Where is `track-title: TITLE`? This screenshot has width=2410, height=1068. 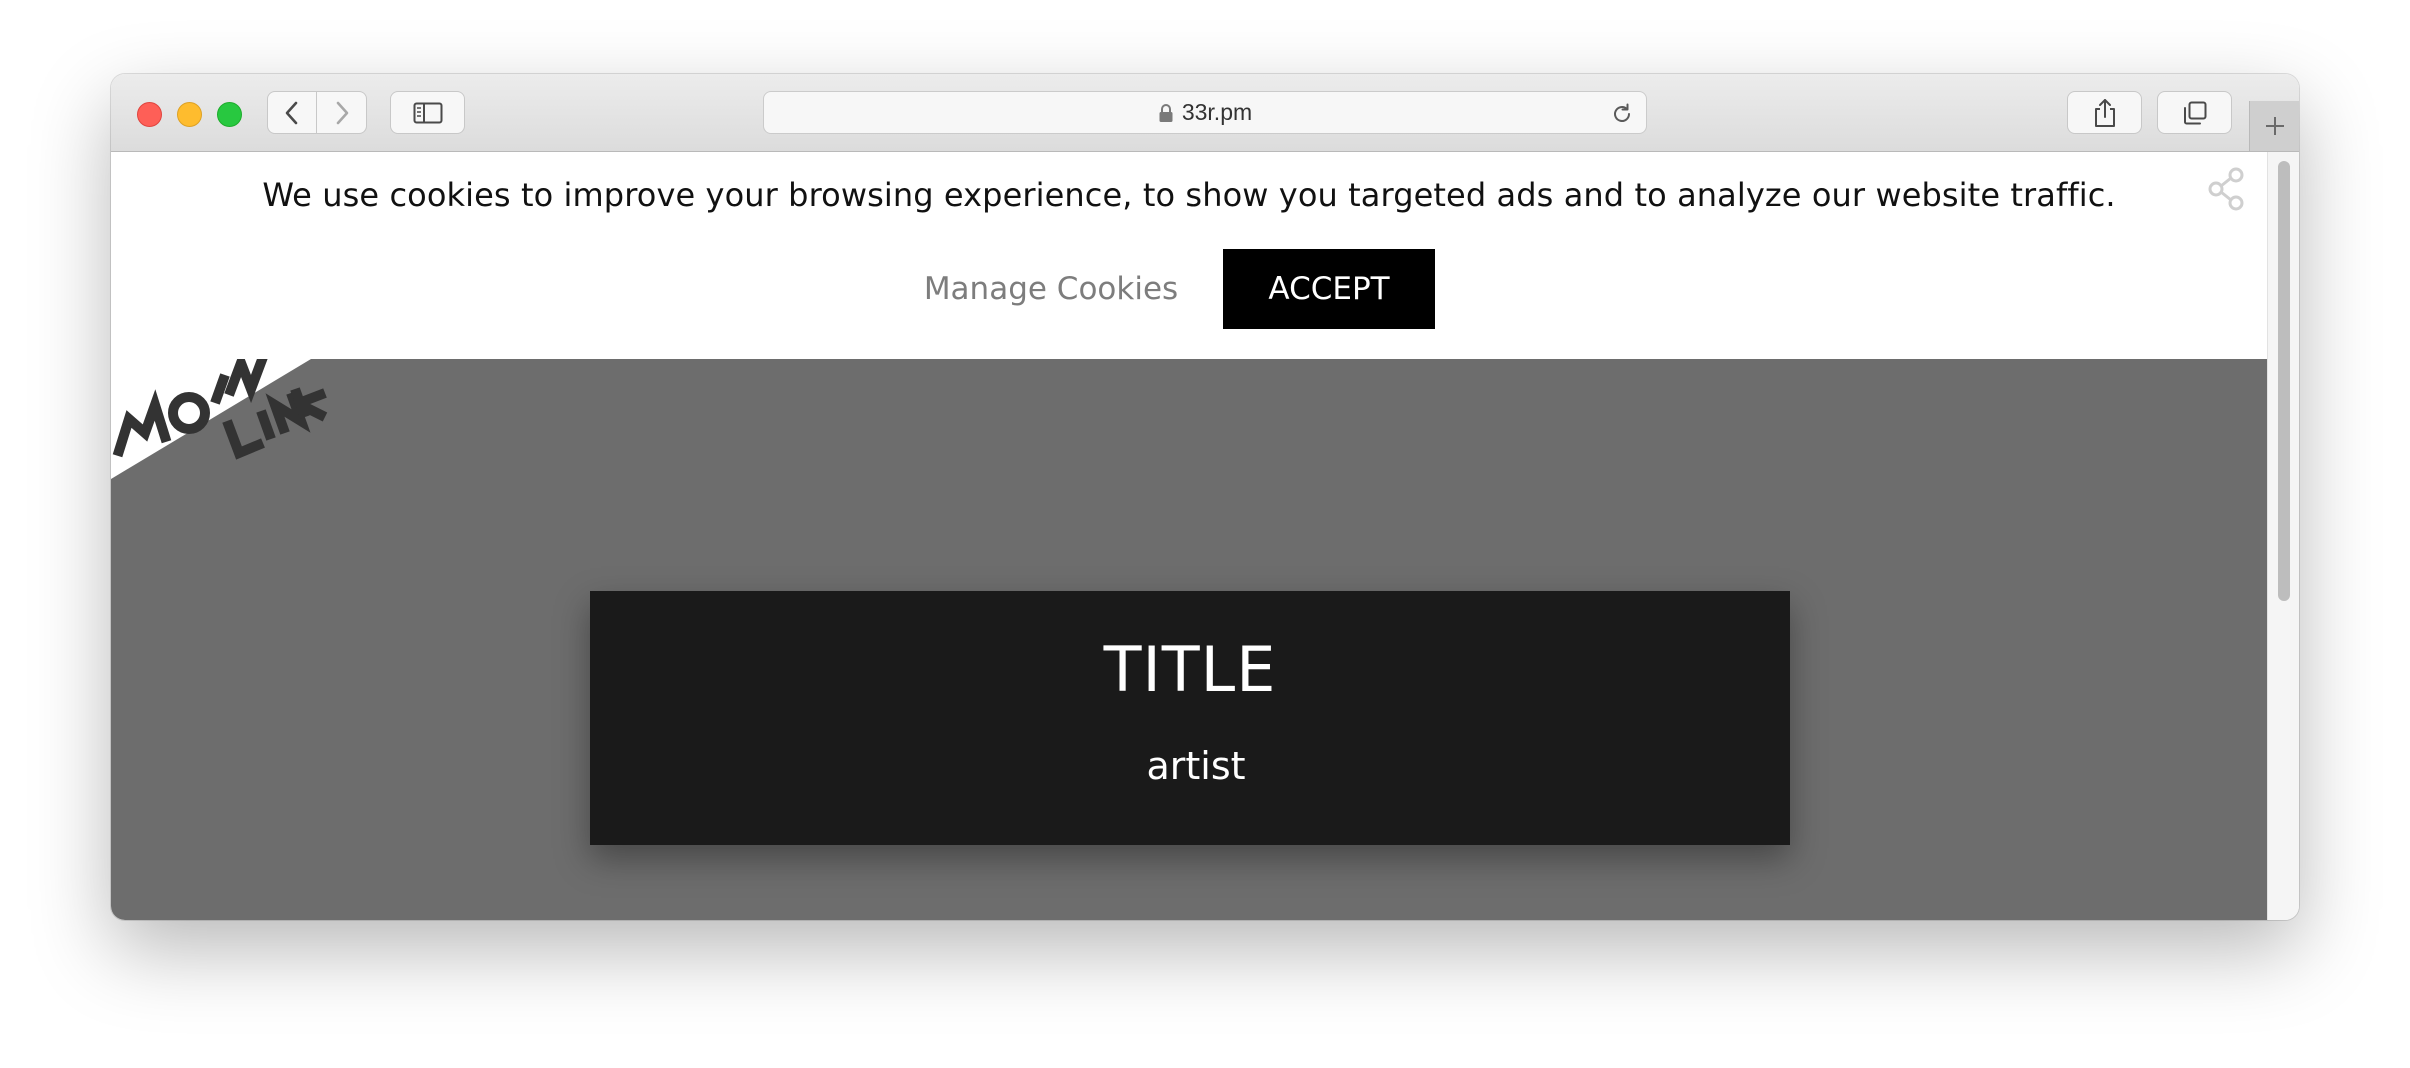
track-title: TITLE is located at coordinates (1190, 669).